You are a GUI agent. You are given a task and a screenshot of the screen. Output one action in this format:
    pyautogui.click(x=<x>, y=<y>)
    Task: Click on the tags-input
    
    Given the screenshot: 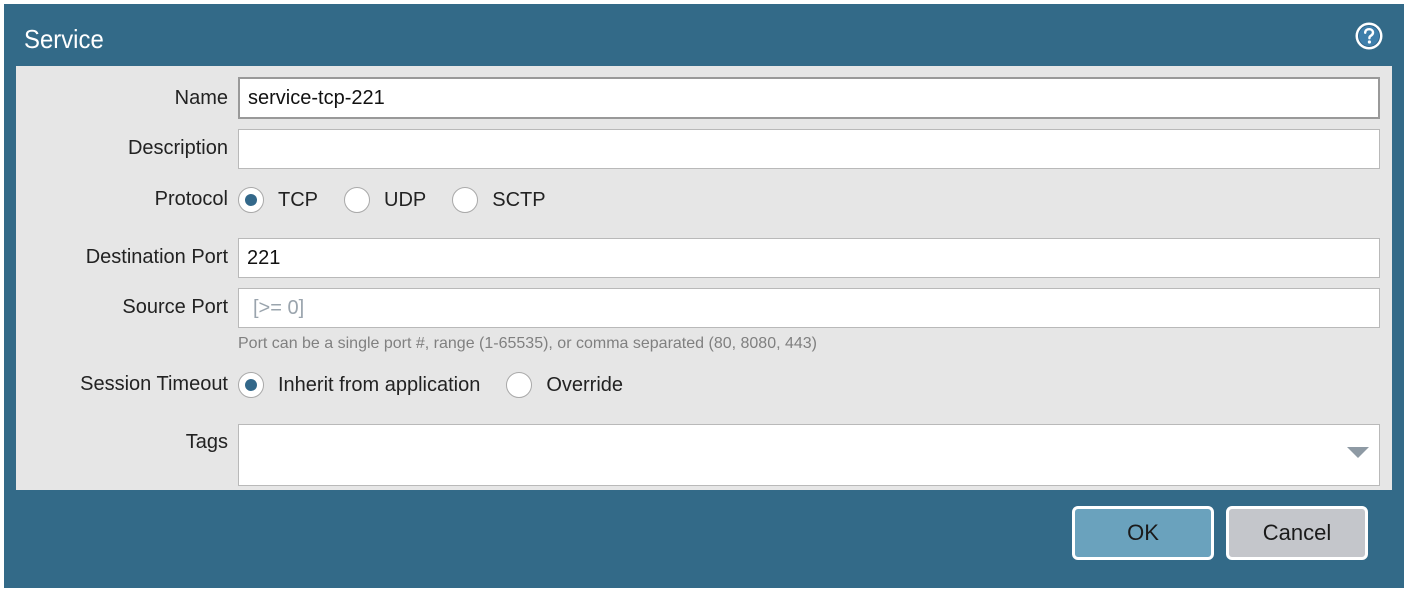 What is the action you would take?
    pyautogui.click(x=809, y=455)
    